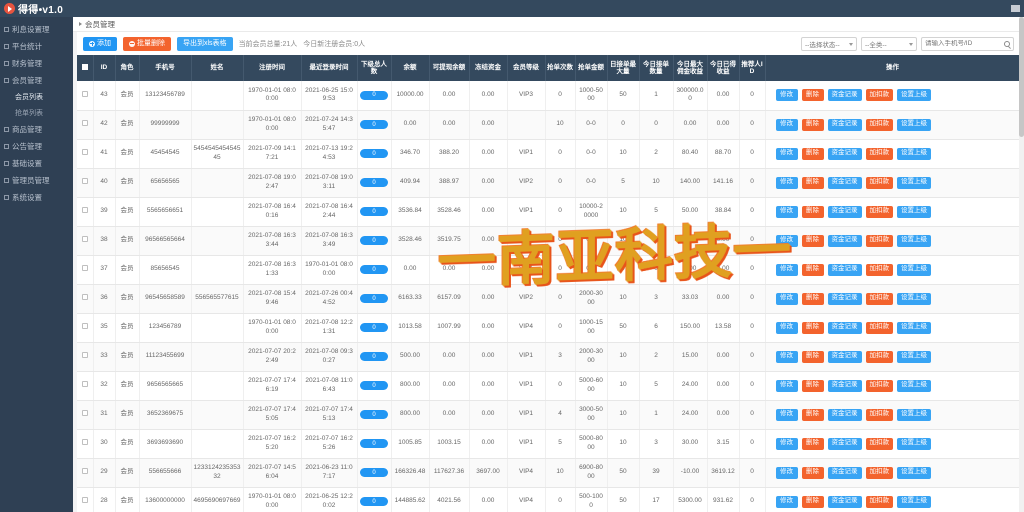 This screenshot has height=512, width=1024. I want to click on type-select: --全类--, so click(889, 43).